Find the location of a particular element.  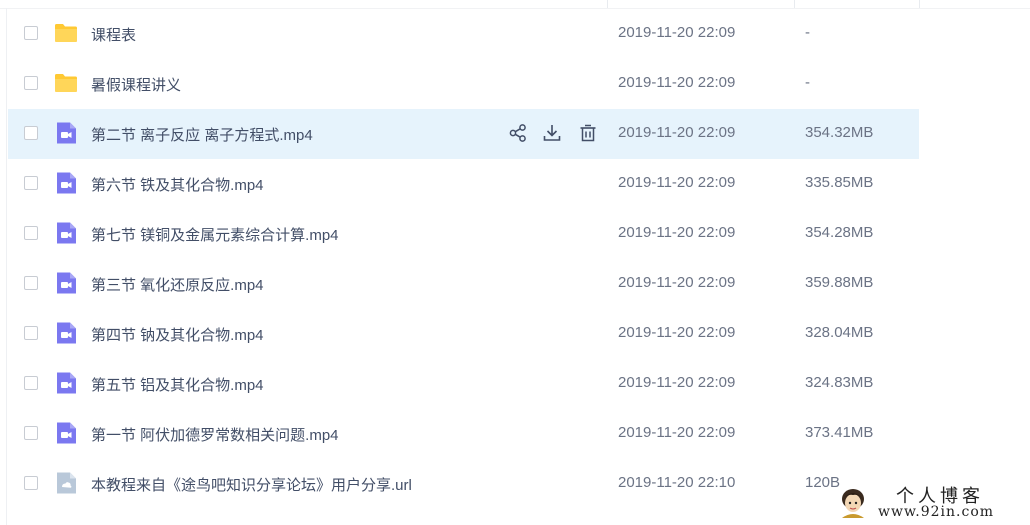

list-left-border is located at coordinates (6, 266).